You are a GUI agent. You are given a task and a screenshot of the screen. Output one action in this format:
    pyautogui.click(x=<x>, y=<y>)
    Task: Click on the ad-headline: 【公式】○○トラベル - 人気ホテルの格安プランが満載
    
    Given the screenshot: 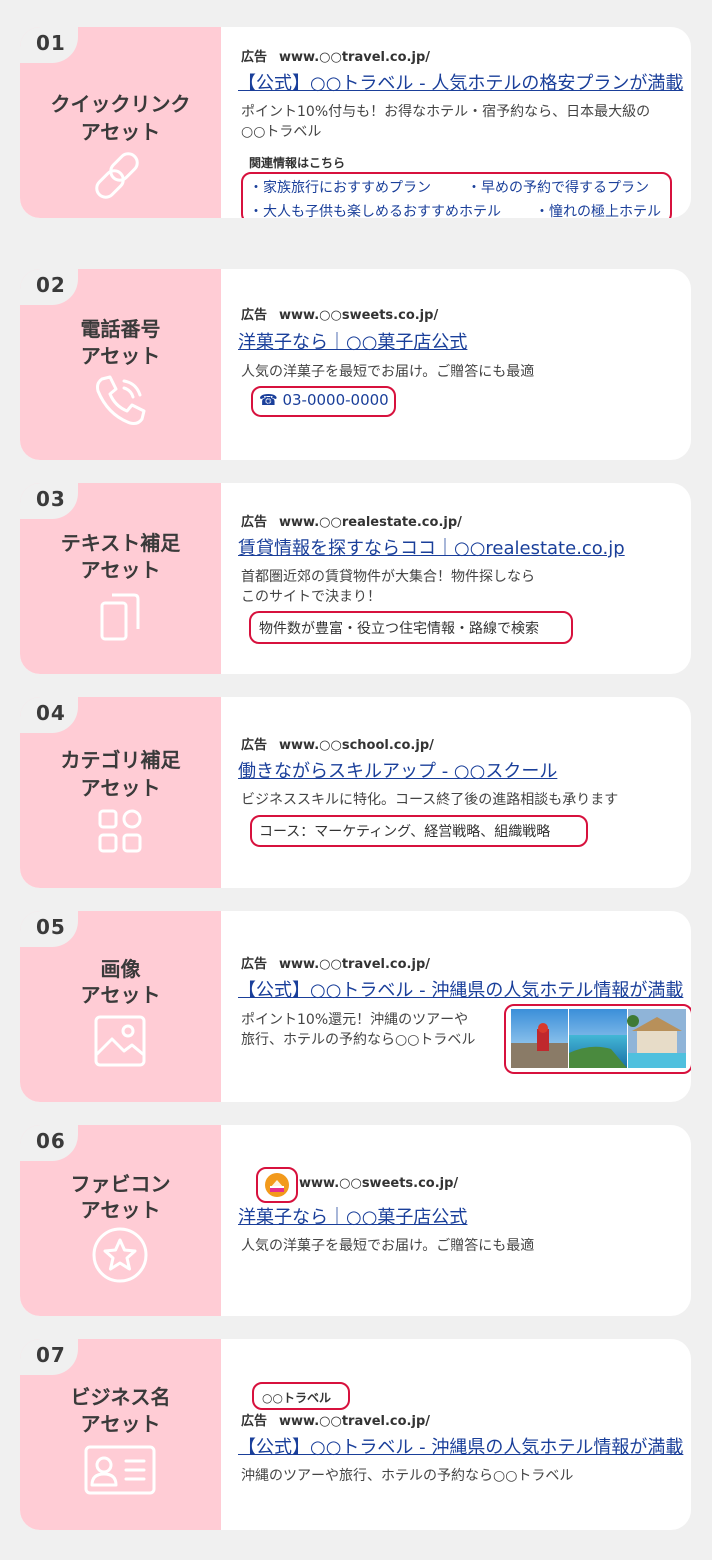 What is the action you would take?
    pyautogui.click(x=460, y=82)
    